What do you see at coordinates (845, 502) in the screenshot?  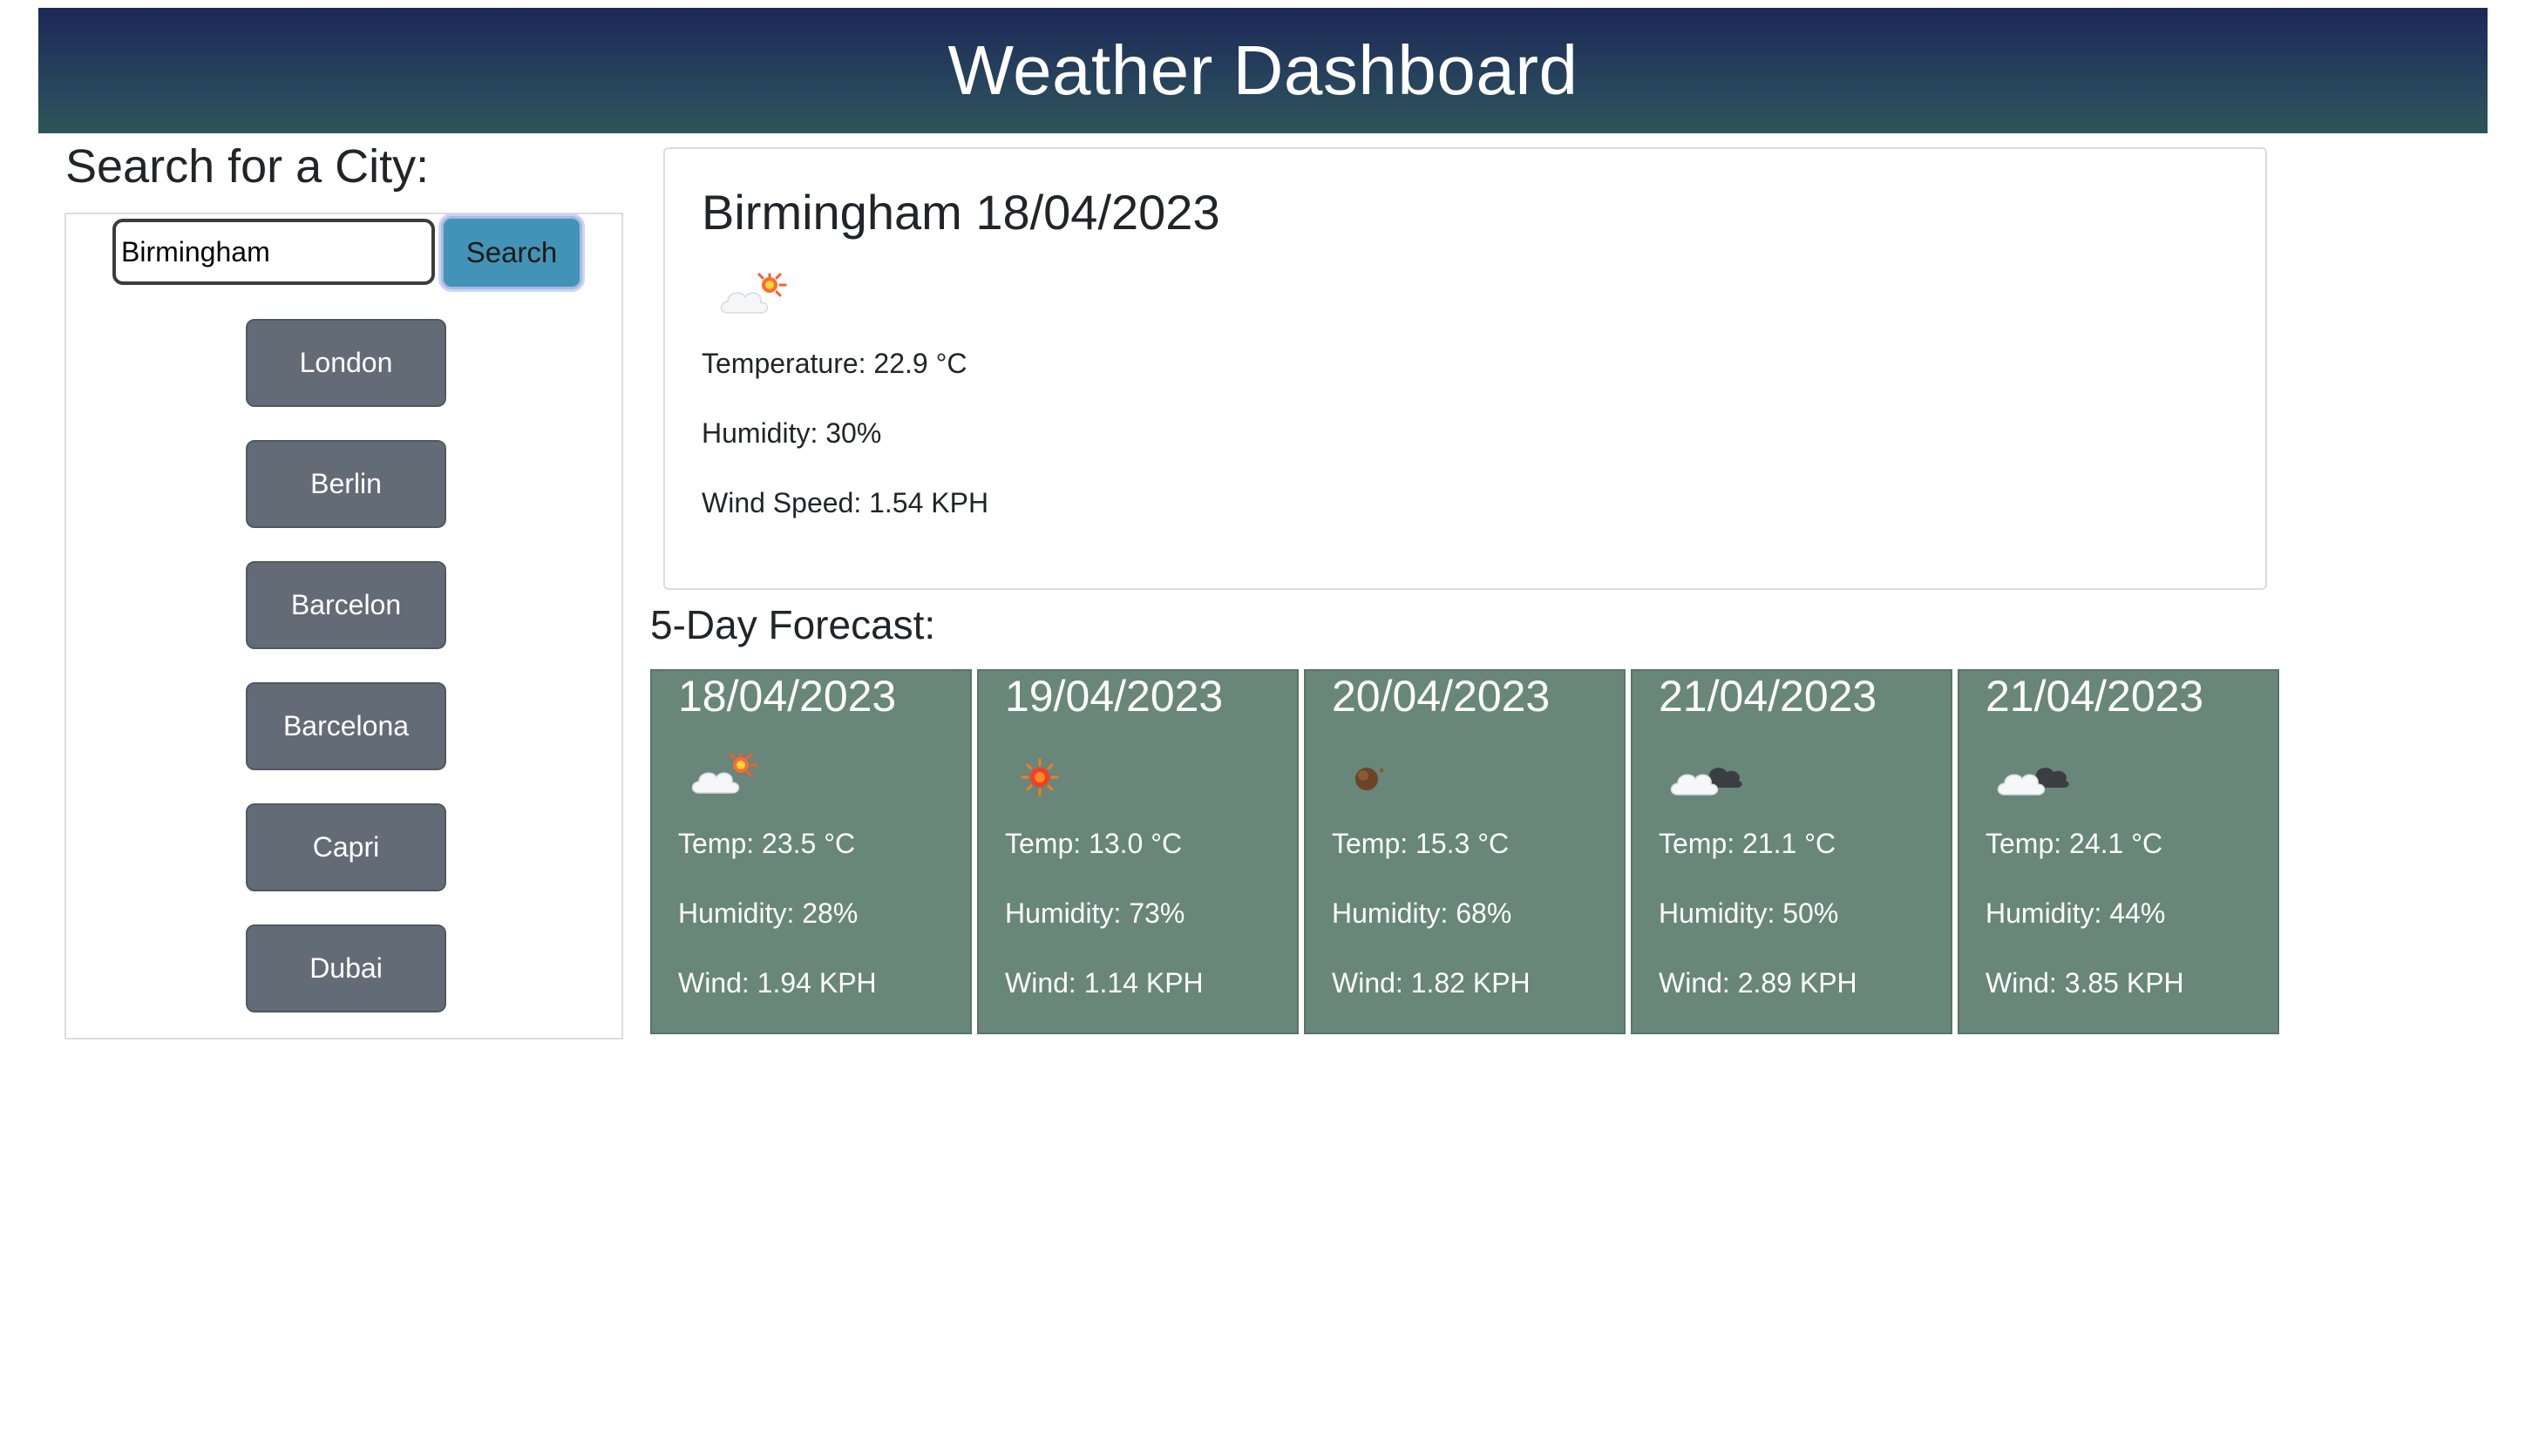 I see `current-wind-speed: Wind Speed: 1.54 KPH` at bounding box center [845, 502].